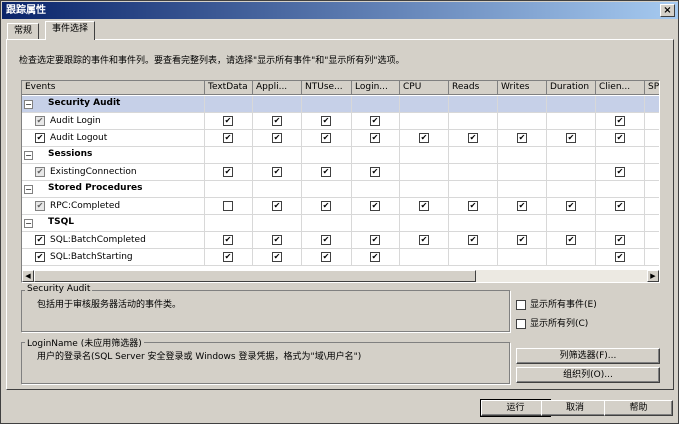 Image resolution: width=679 pixels, height=424 pixels. Describe the element at coordinates (23, 31) in the screenshot. I see `tab-general: 常规` at that location.